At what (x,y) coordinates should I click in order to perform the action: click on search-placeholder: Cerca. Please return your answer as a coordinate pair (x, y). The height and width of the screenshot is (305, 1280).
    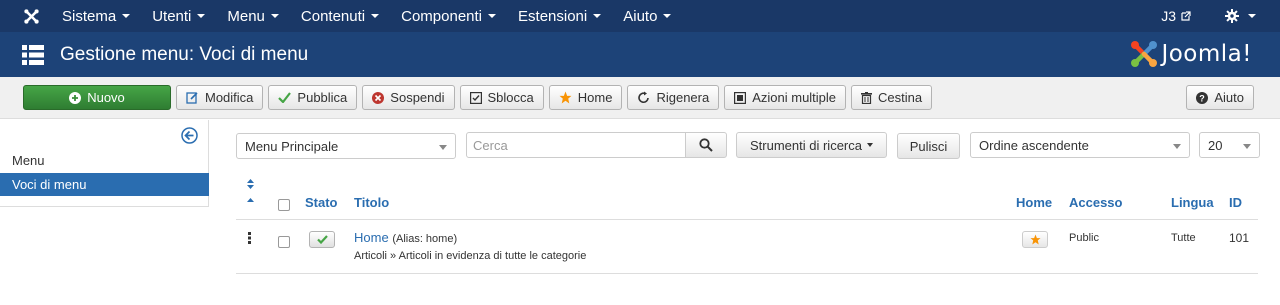
    Looking at the image, I should click on (490, 145).